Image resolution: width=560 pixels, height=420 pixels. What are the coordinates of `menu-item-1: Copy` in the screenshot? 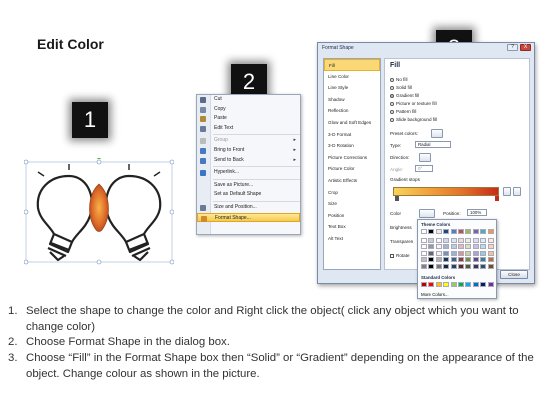 It's located at (248, 110).